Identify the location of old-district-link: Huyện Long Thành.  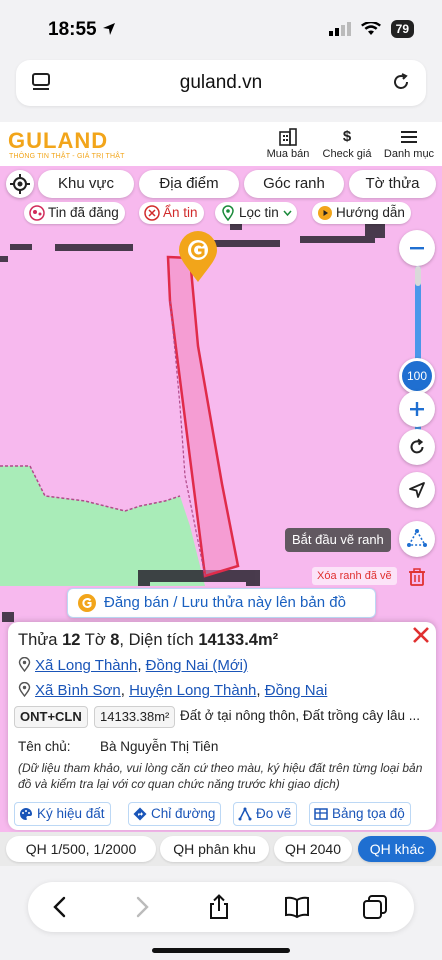
(192, 690).